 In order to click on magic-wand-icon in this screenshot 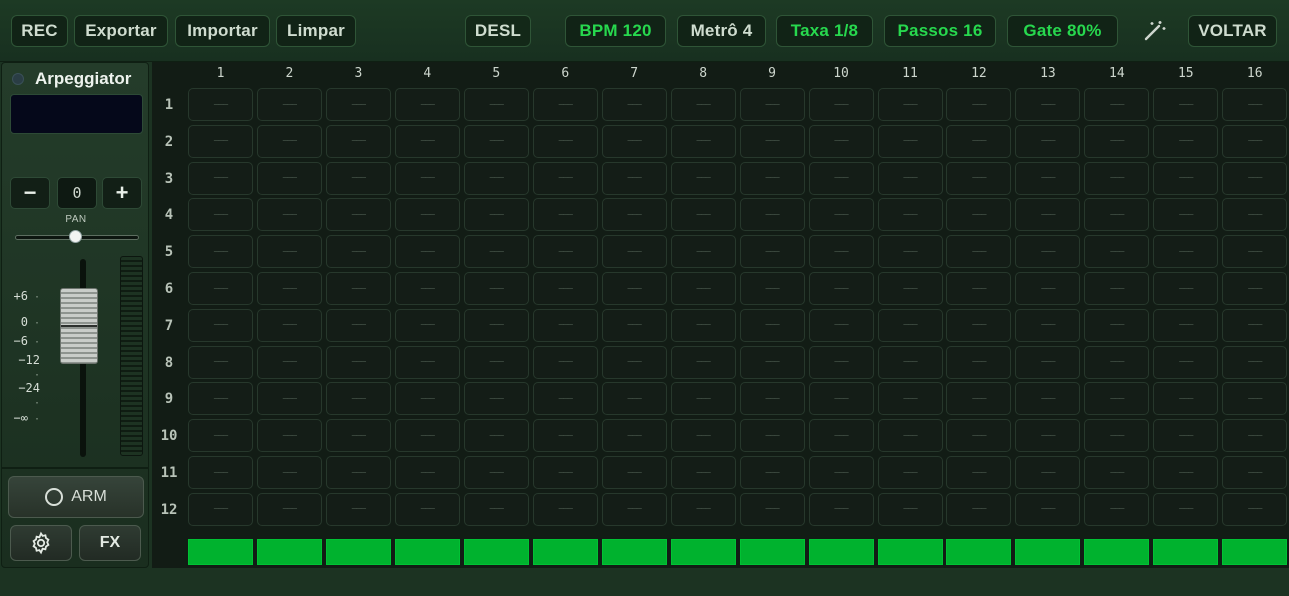, I will do `click(1154, 31)`.